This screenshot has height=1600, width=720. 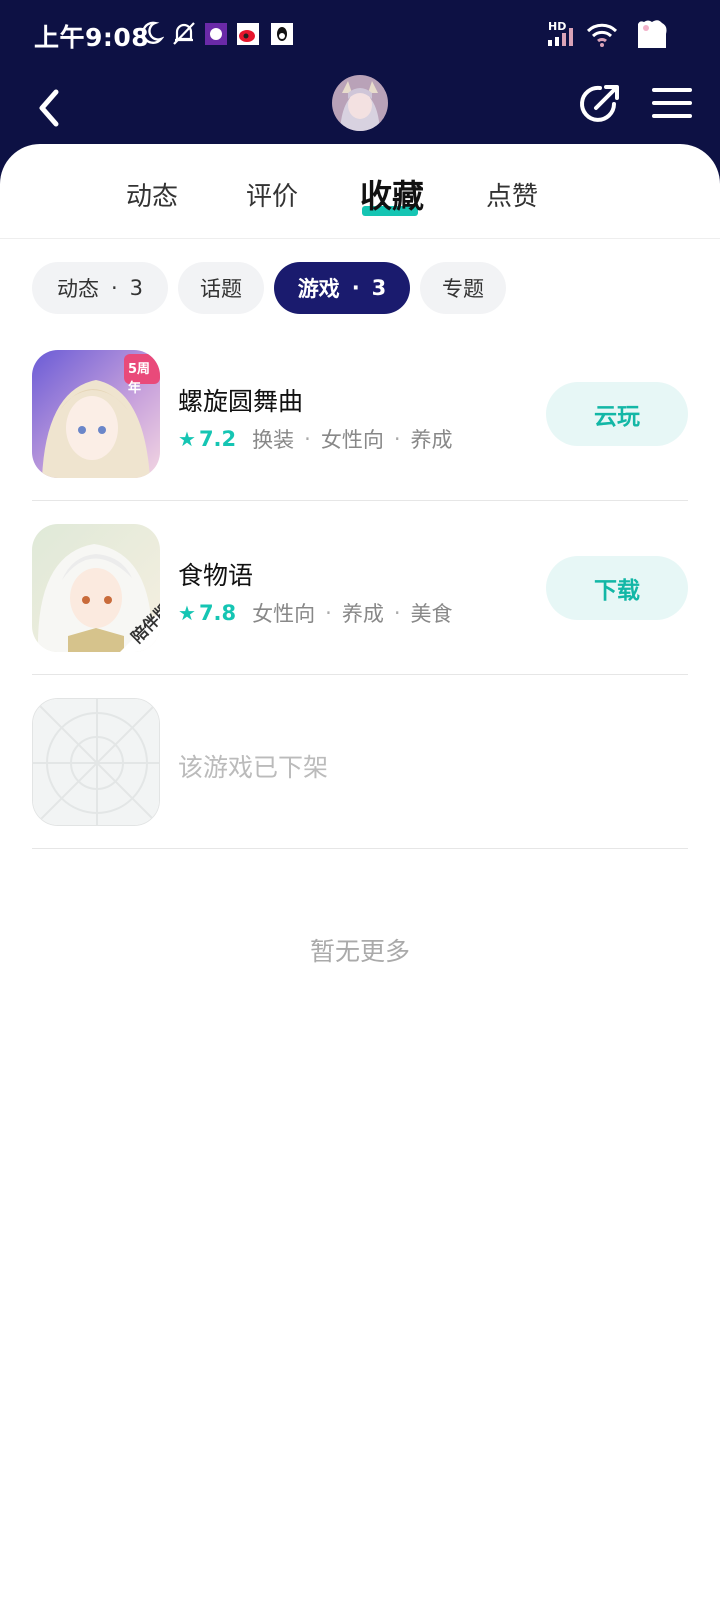 I want to click on filter-chip-label: 游戏, so click(x=318, y=289).